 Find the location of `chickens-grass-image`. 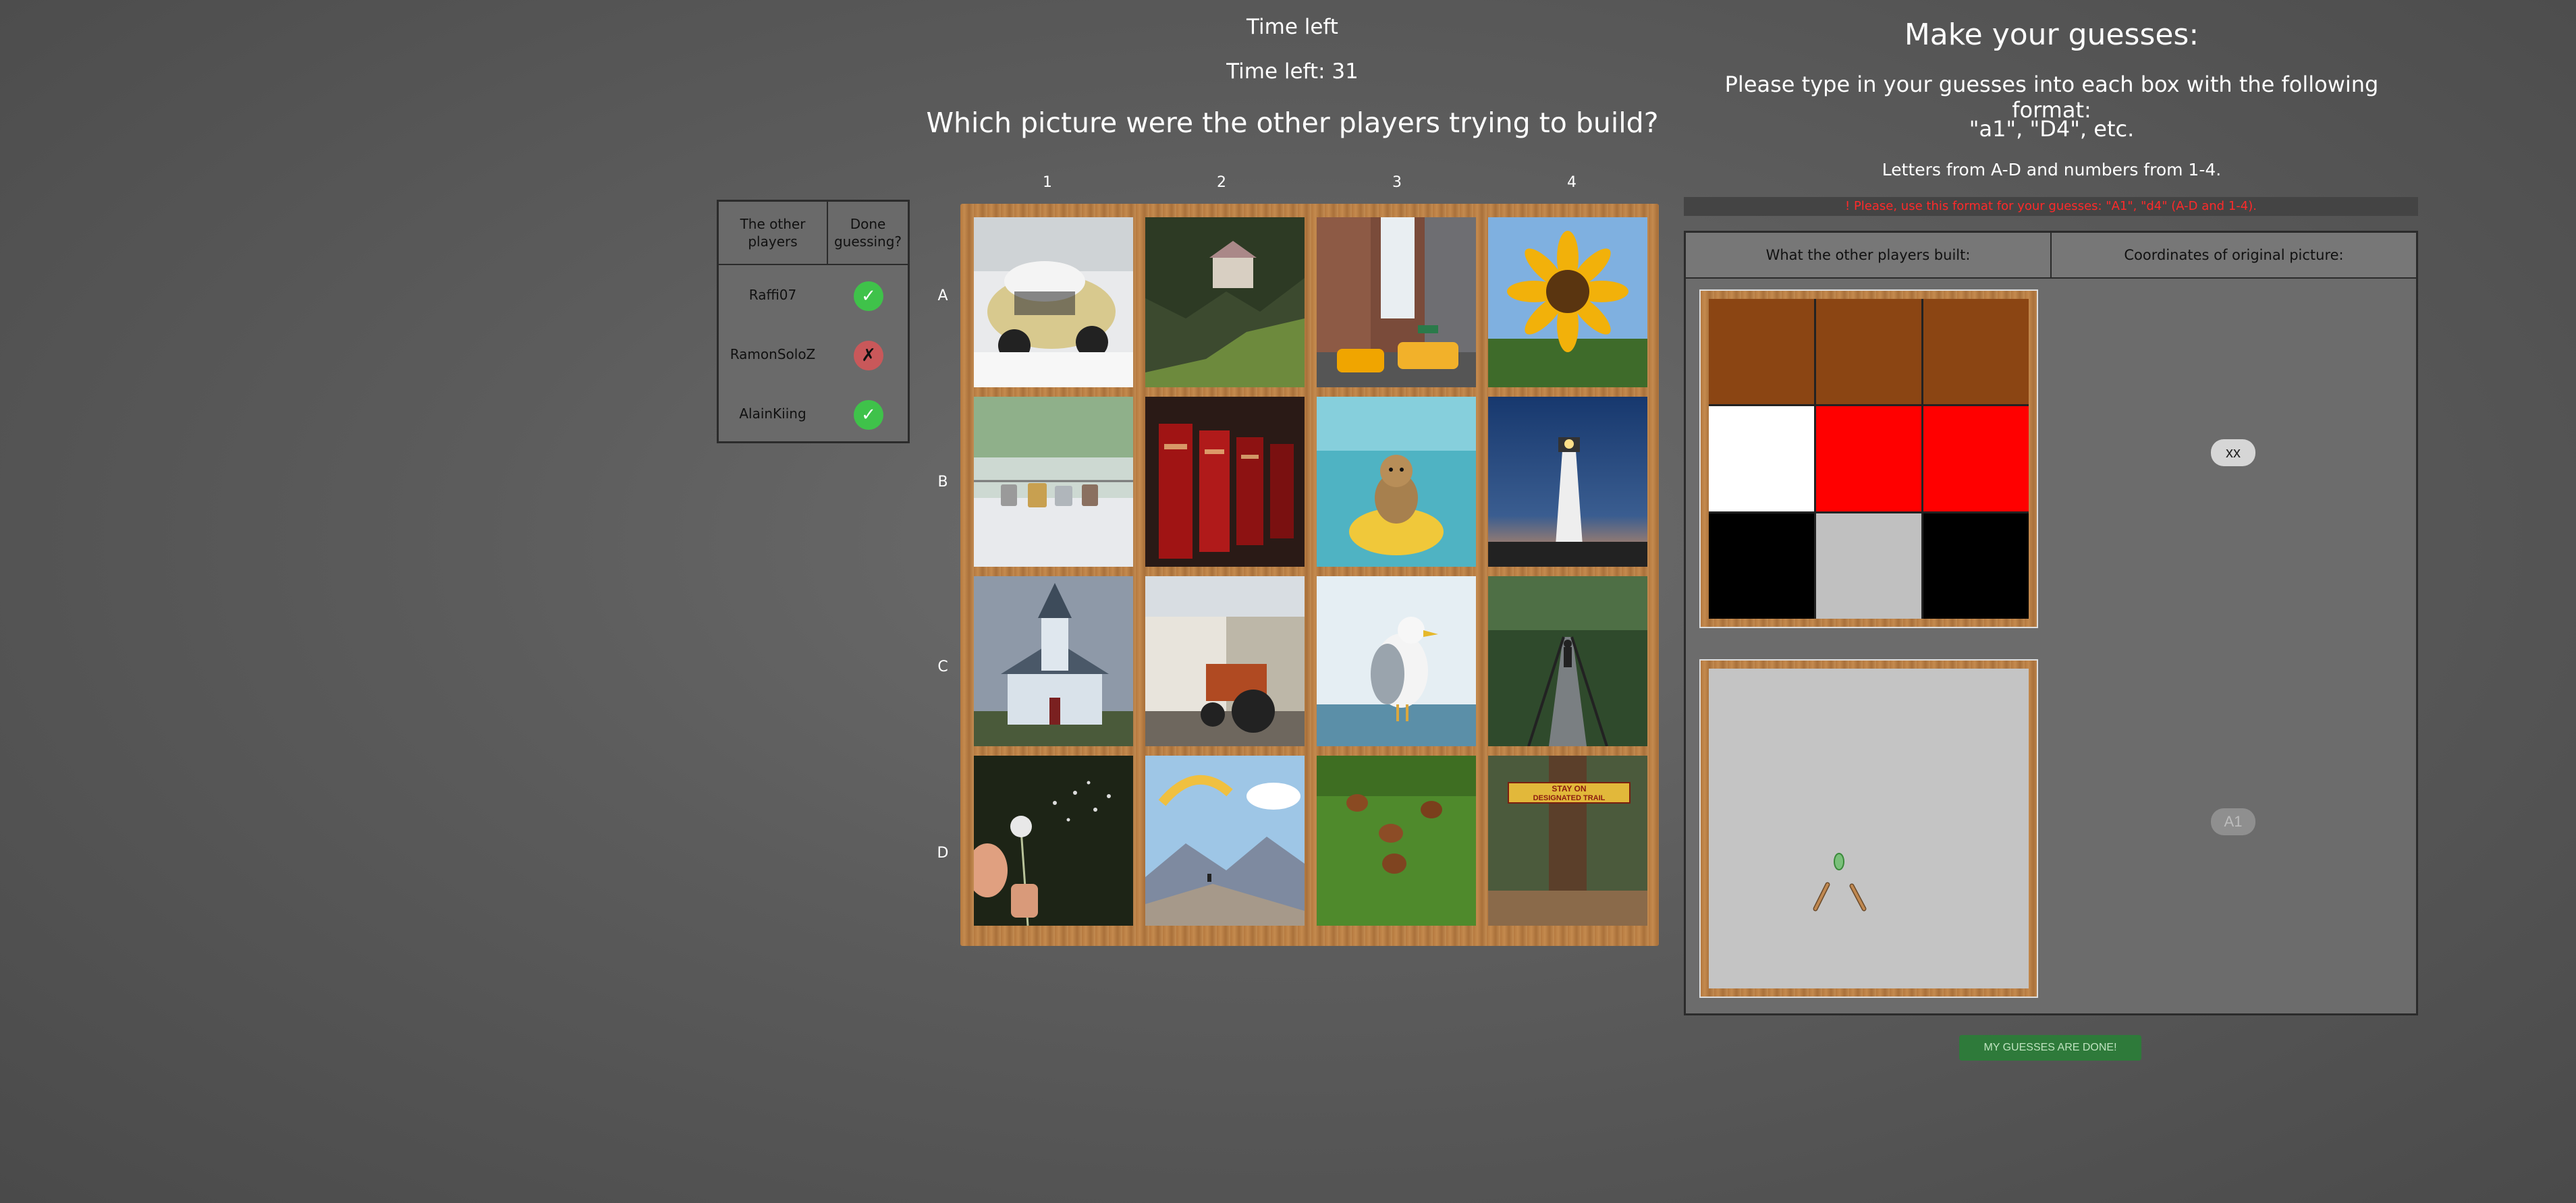

chickens-grass-image is located at coordinates (1396, 841).